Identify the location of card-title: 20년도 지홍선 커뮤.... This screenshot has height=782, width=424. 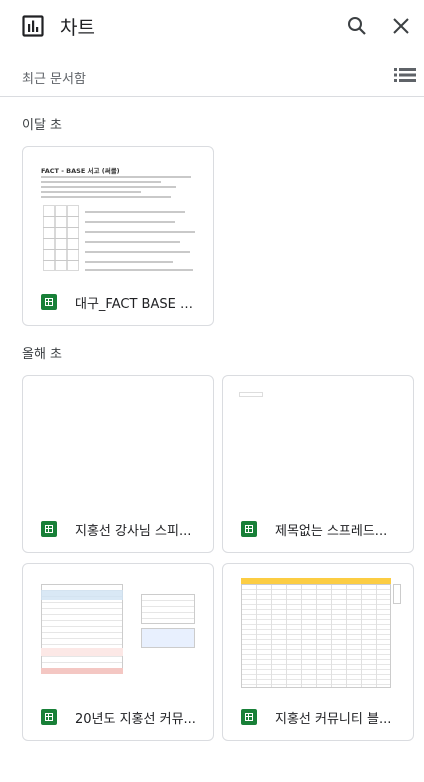
(135, 719).